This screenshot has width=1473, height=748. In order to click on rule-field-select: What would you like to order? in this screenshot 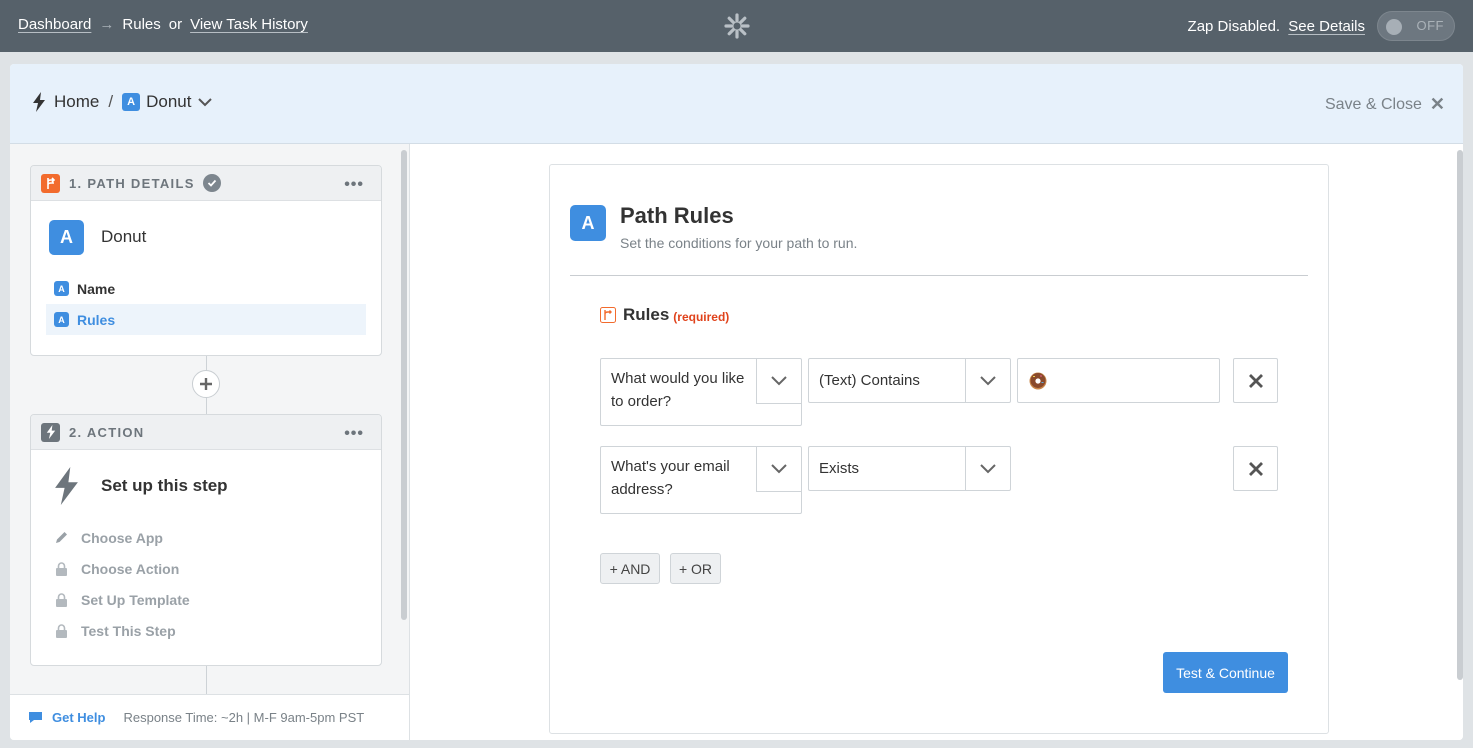, I will do `click(701, 392)`.